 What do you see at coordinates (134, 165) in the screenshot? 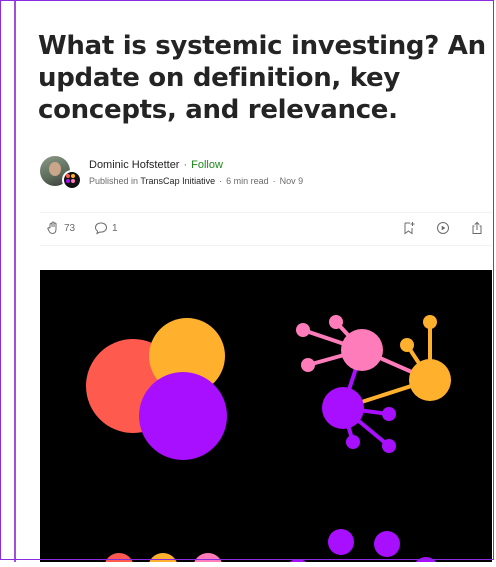
I see `author-name: Dominic Hofstetter` at bounding box center [134, 165].